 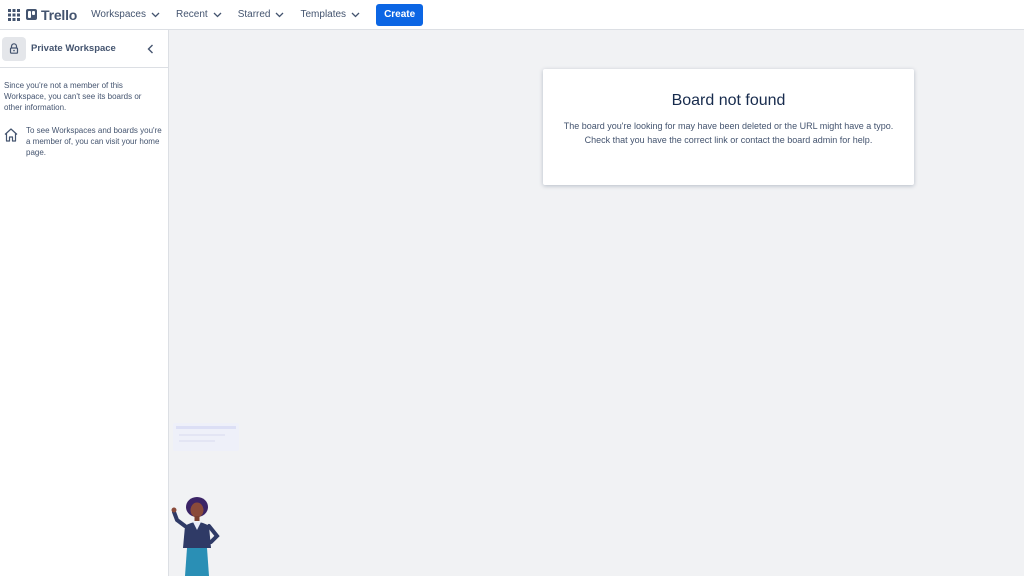 I want to click on nav-recent-dropdown: Recent, so click(x=199, y=15).